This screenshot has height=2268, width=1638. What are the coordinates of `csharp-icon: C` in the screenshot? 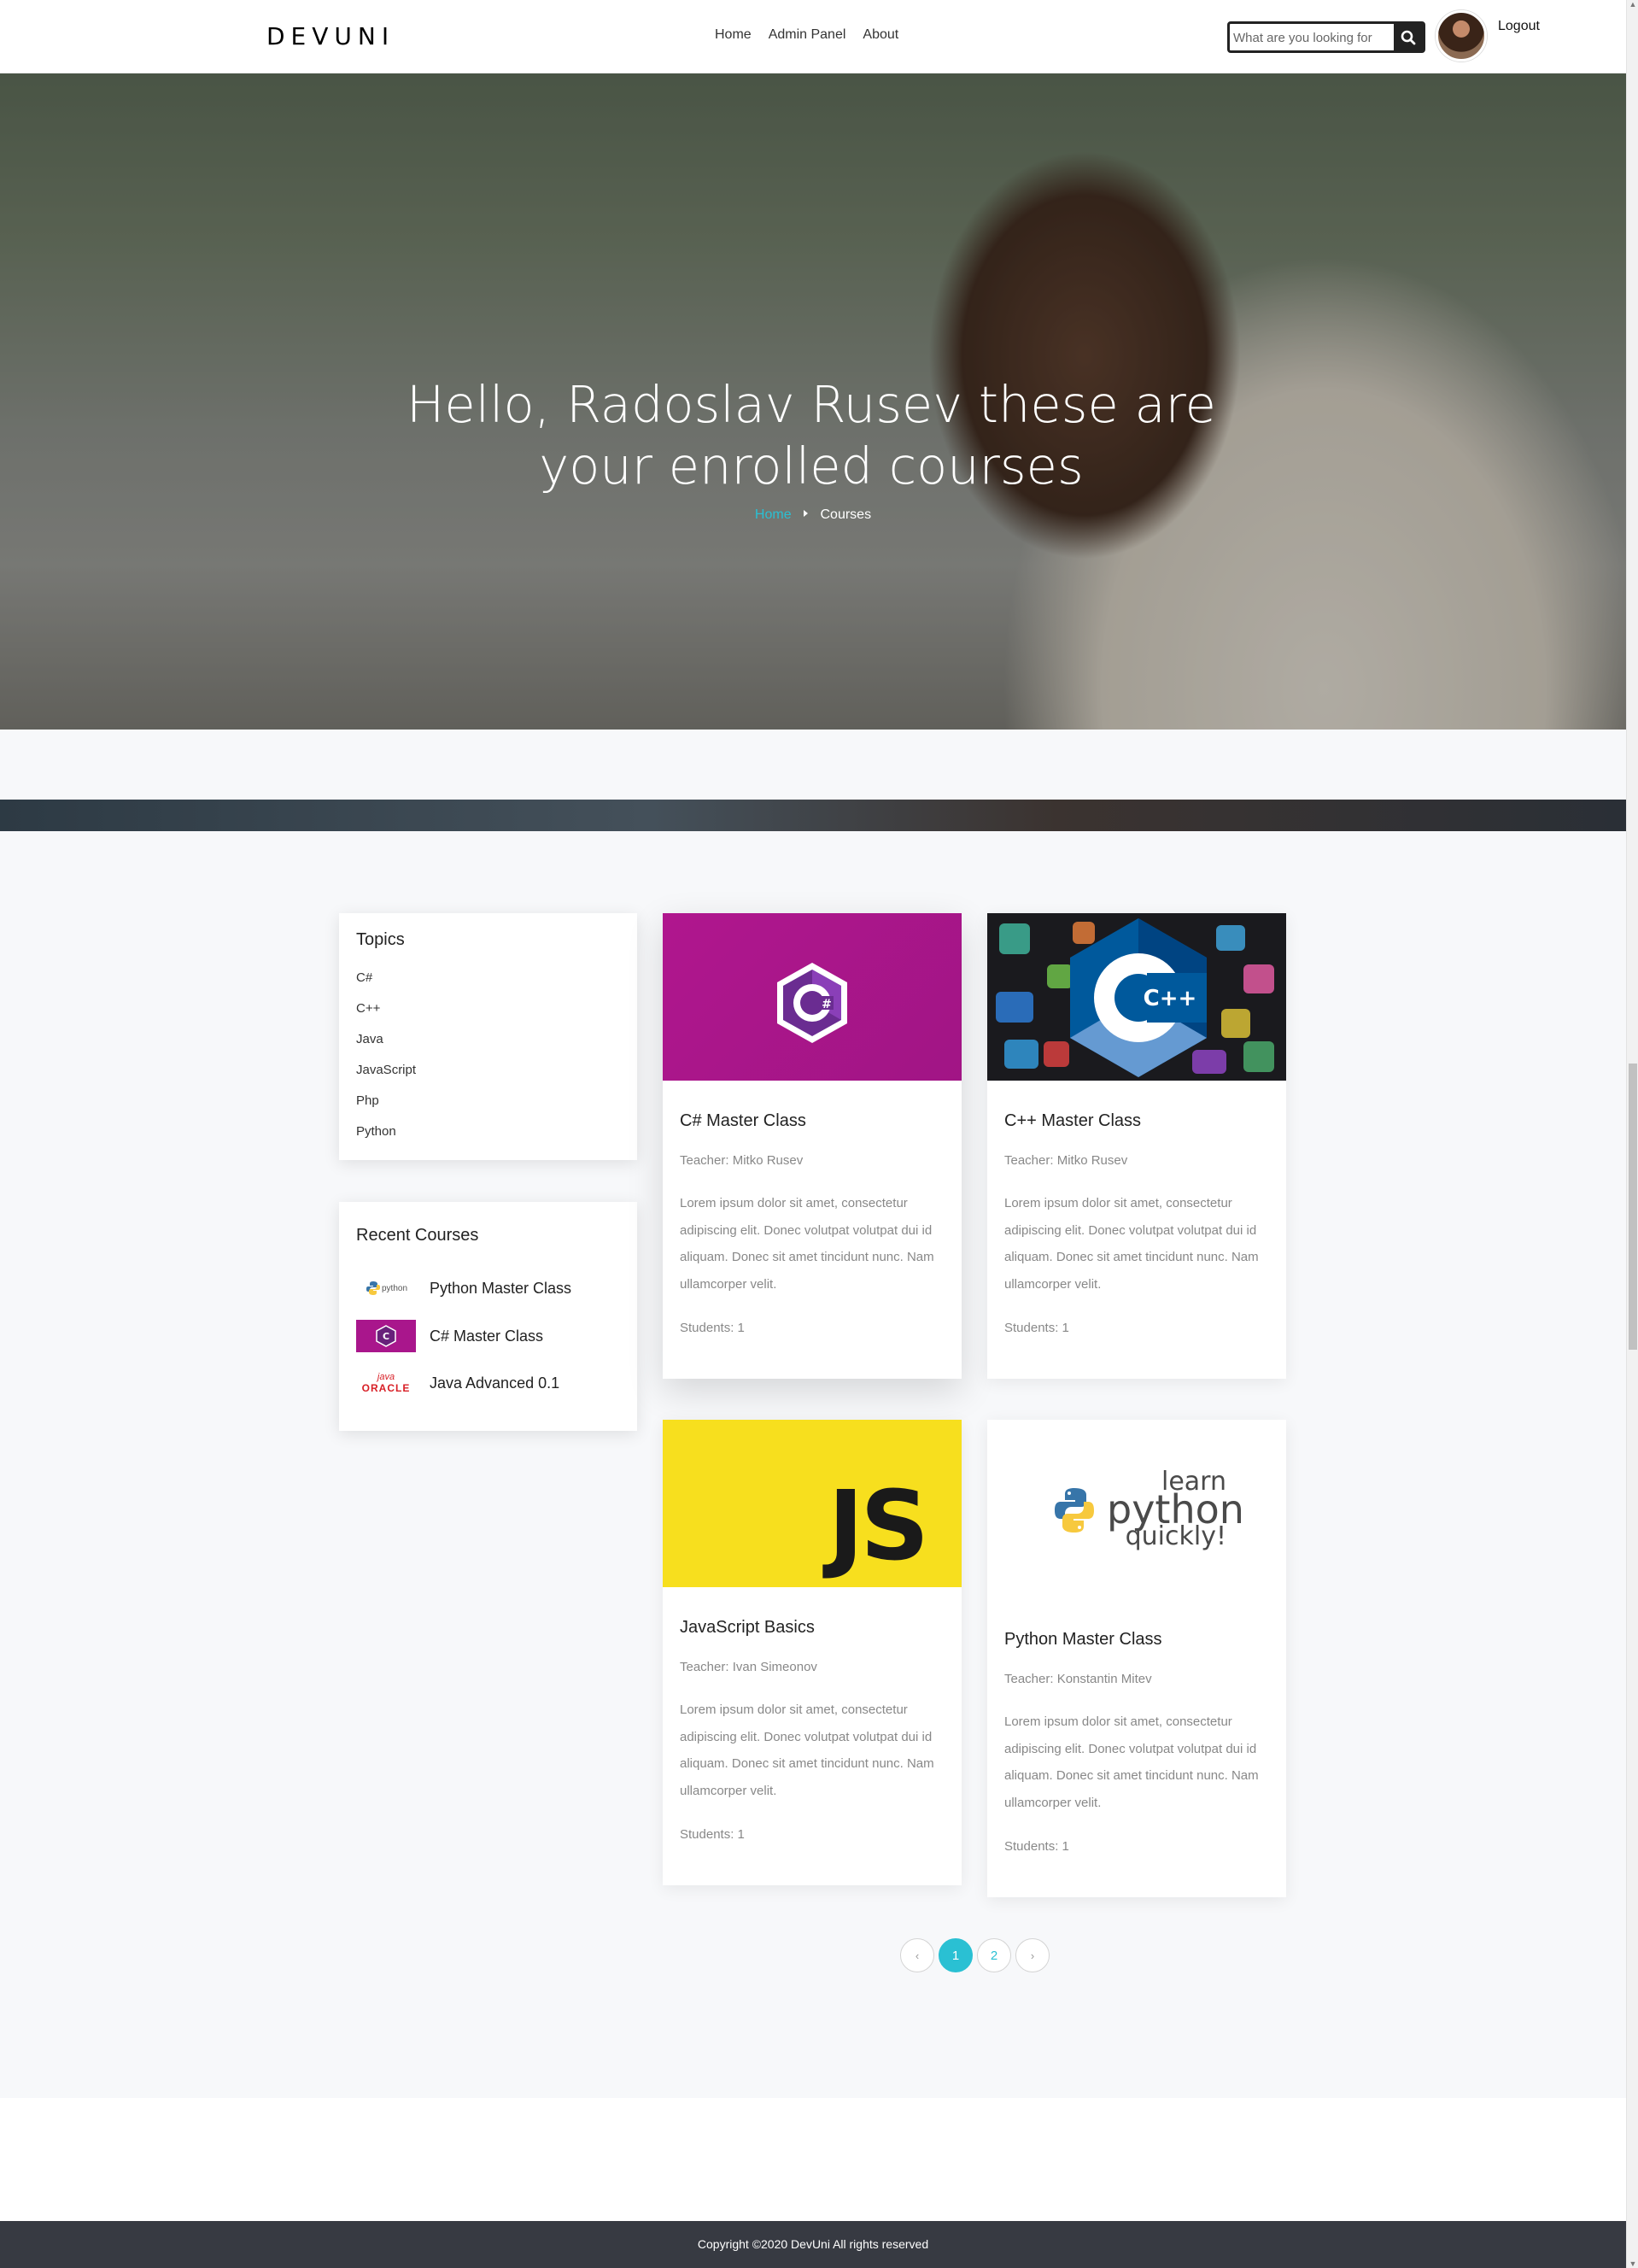 It's located at (386, 1336).